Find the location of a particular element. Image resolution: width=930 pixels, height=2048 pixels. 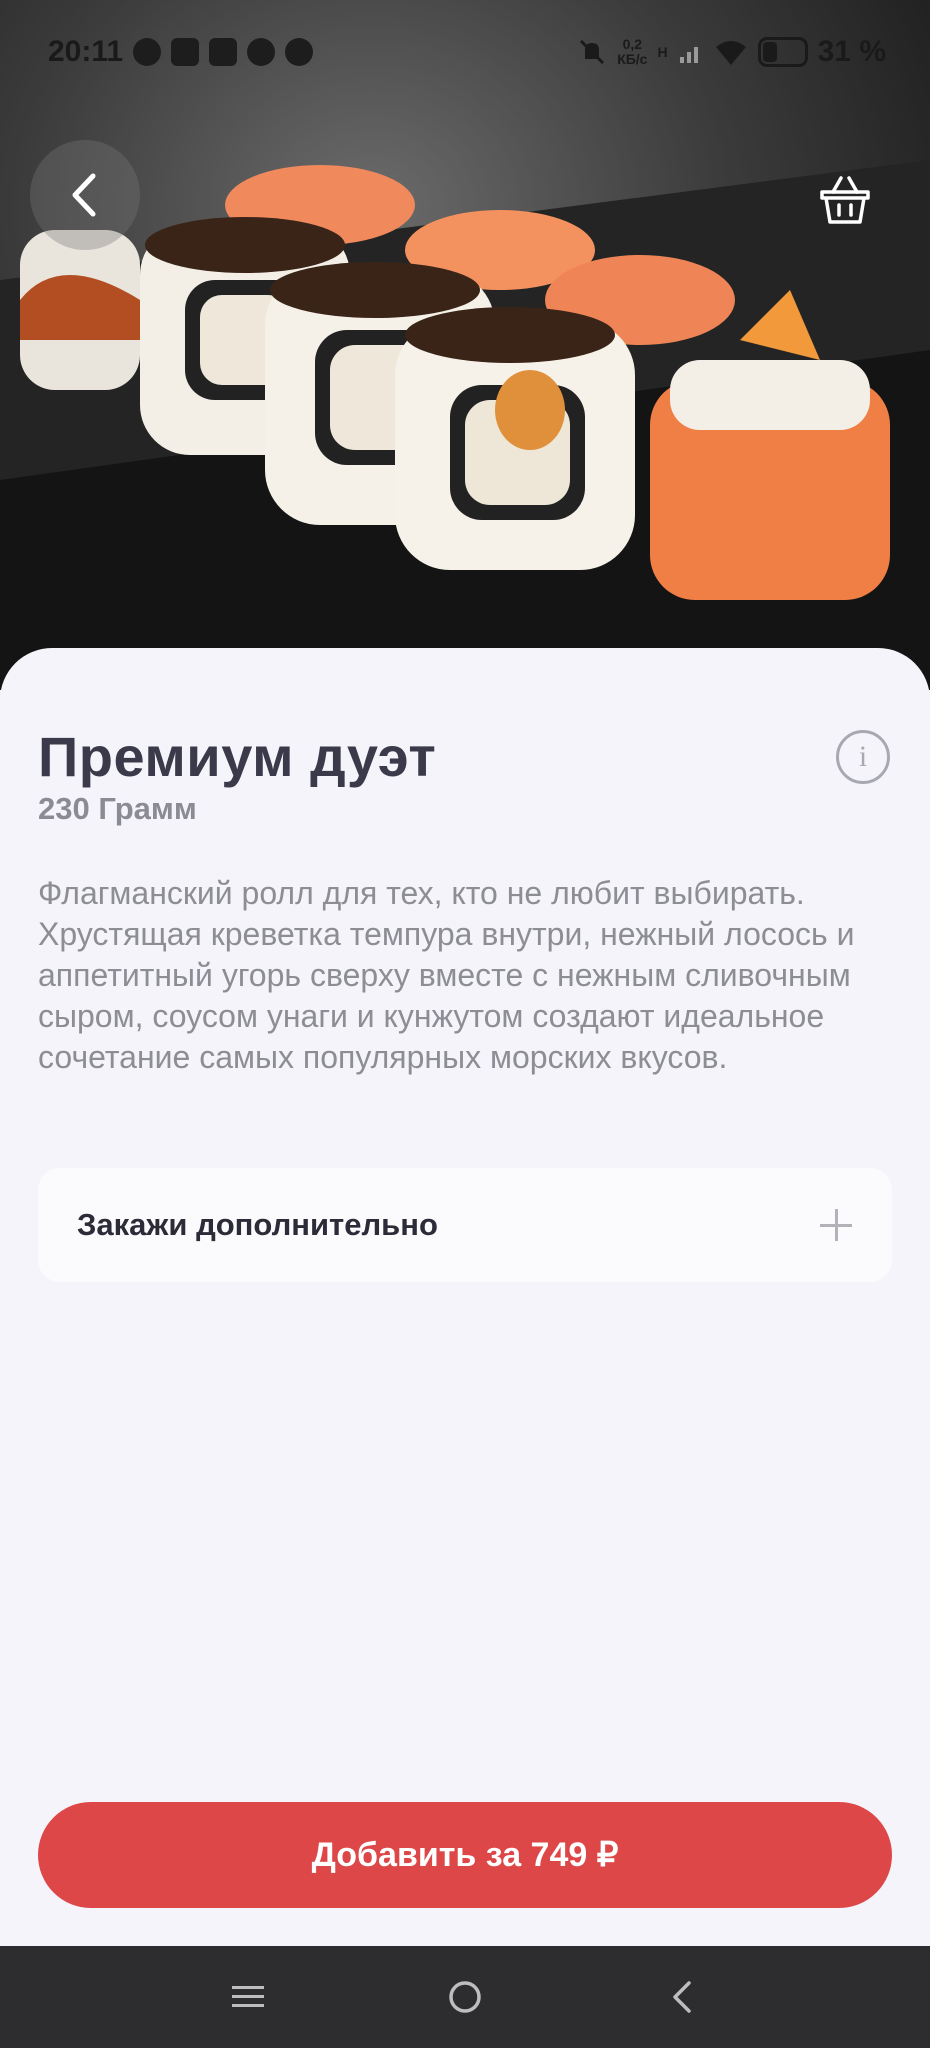

net-speed-unit: КБ/с is located at coordinates (632, 59).